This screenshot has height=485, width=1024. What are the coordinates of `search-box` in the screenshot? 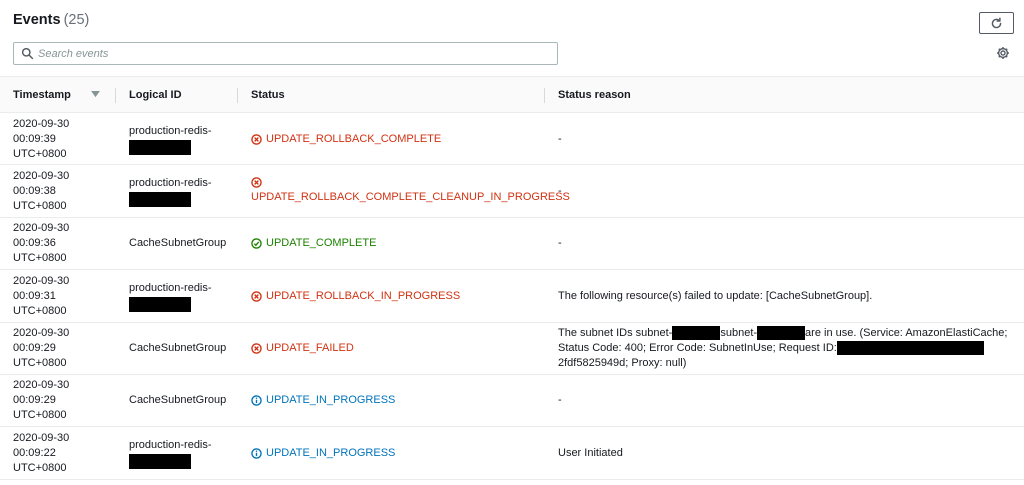 It's located at (285, 53).